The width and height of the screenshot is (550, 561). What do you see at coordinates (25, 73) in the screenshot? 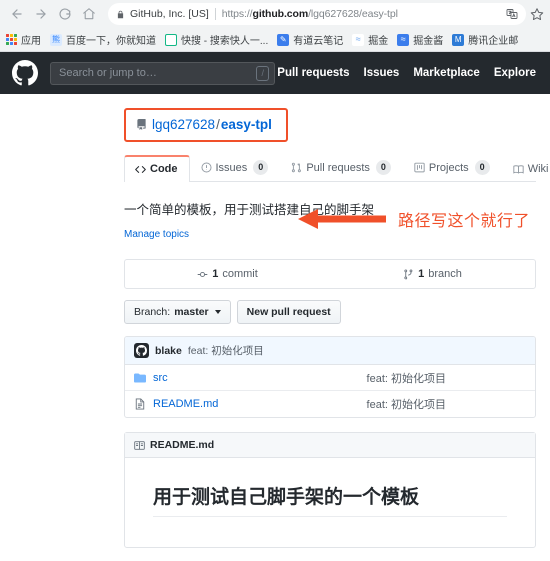
I see `github-mark-icon` at bounding box center [25, 73].